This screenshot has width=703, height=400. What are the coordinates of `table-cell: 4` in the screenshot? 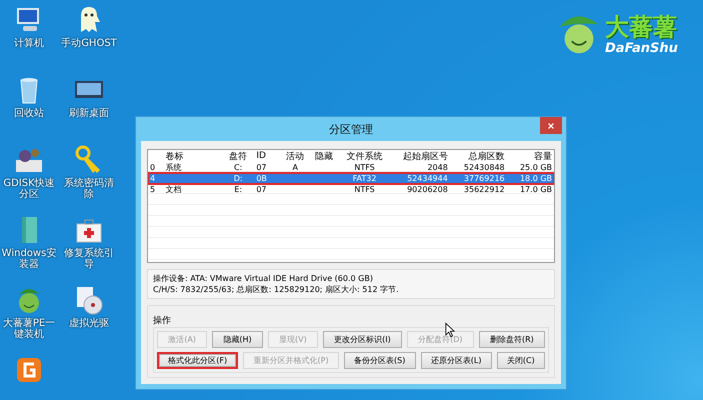 It's located at (153, 178).